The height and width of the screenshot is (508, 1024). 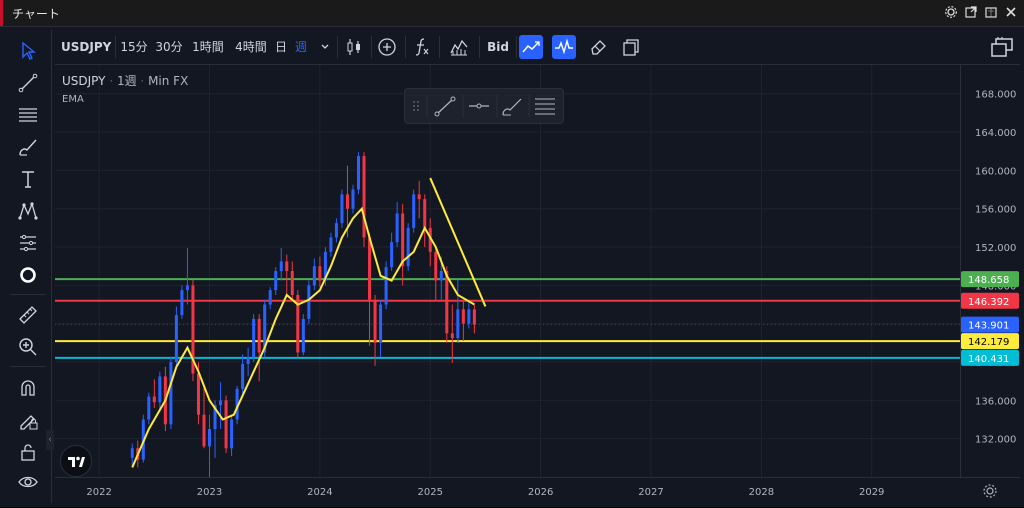 What do you see at coordinates (28, 275) in the screenshot?
I see `shape-tool-icon` at bounding box center [28, 275].